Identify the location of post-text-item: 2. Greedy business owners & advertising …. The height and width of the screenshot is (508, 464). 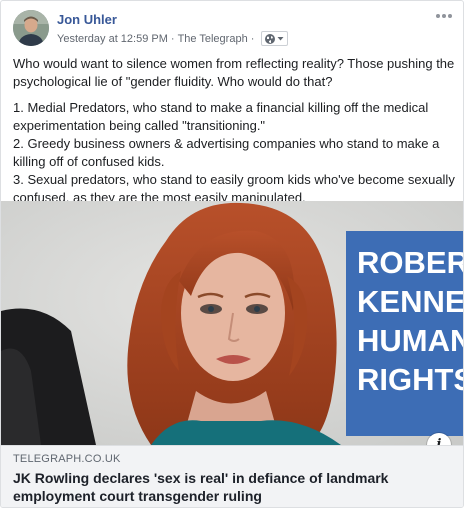
(226, 152).